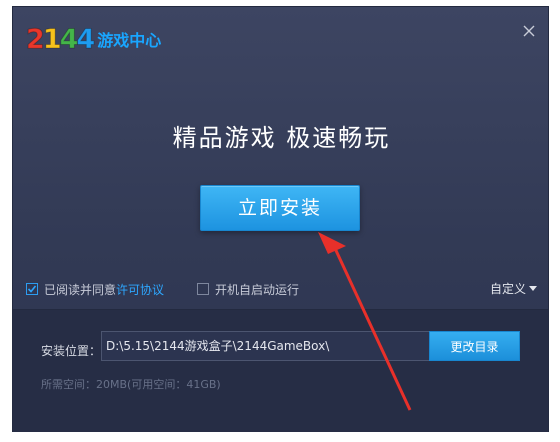 Image resolution: width=560 pixels, height=442 pixels. I want to click on agree-license-option: 已阅读并同意 许可协议, so click(95, 289).